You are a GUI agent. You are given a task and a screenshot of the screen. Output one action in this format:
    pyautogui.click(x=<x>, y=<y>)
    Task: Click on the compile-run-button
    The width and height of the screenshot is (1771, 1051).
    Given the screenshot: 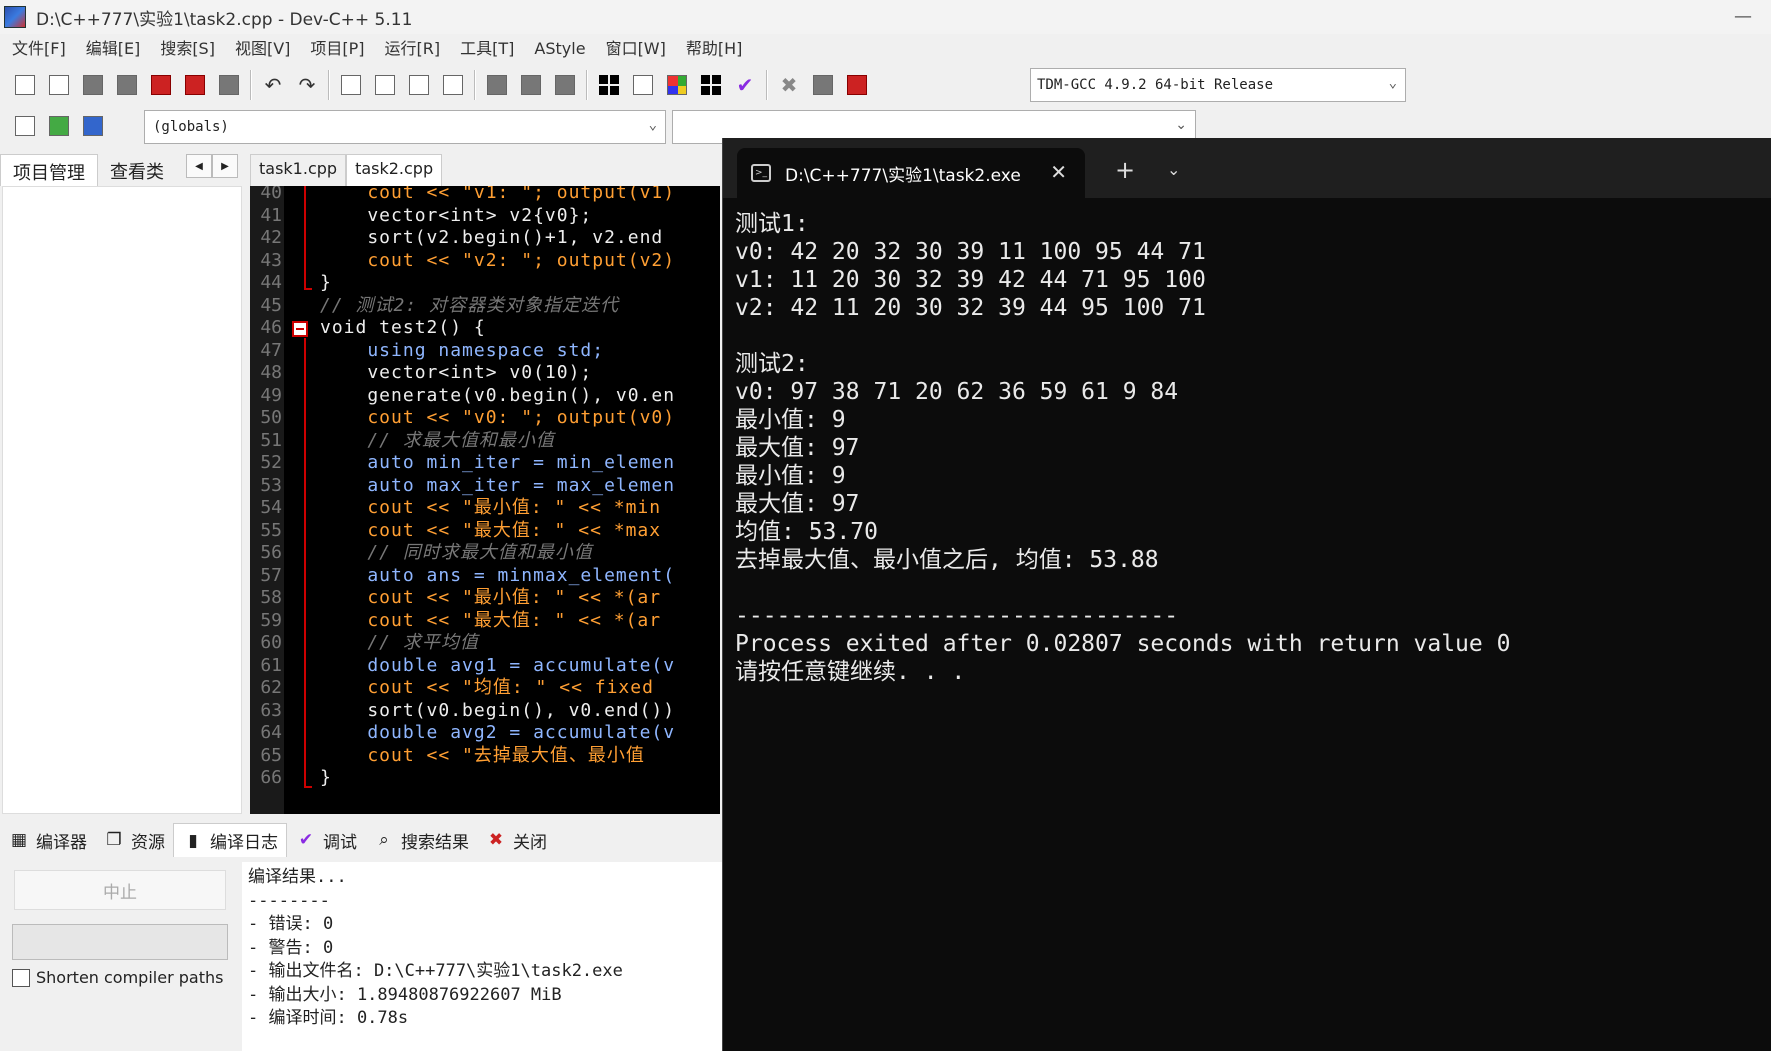 What is the action you would take?
    pyautogui.click(x=677, y=85)
    